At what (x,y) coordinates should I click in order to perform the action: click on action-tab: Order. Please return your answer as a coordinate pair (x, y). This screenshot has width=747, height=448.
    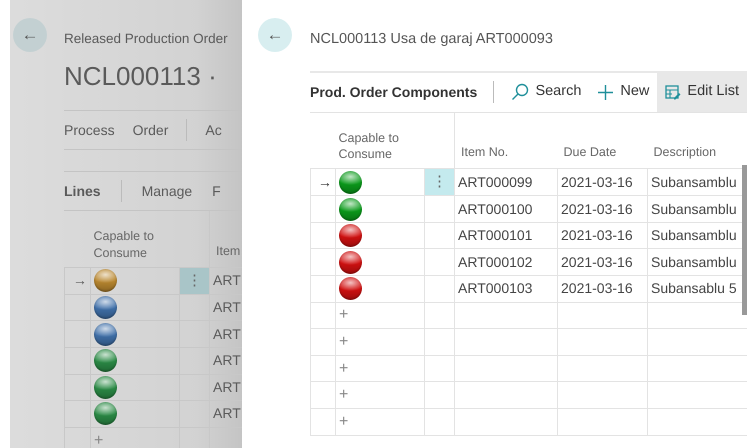
    Looking at the image, I should click on (150, 130).